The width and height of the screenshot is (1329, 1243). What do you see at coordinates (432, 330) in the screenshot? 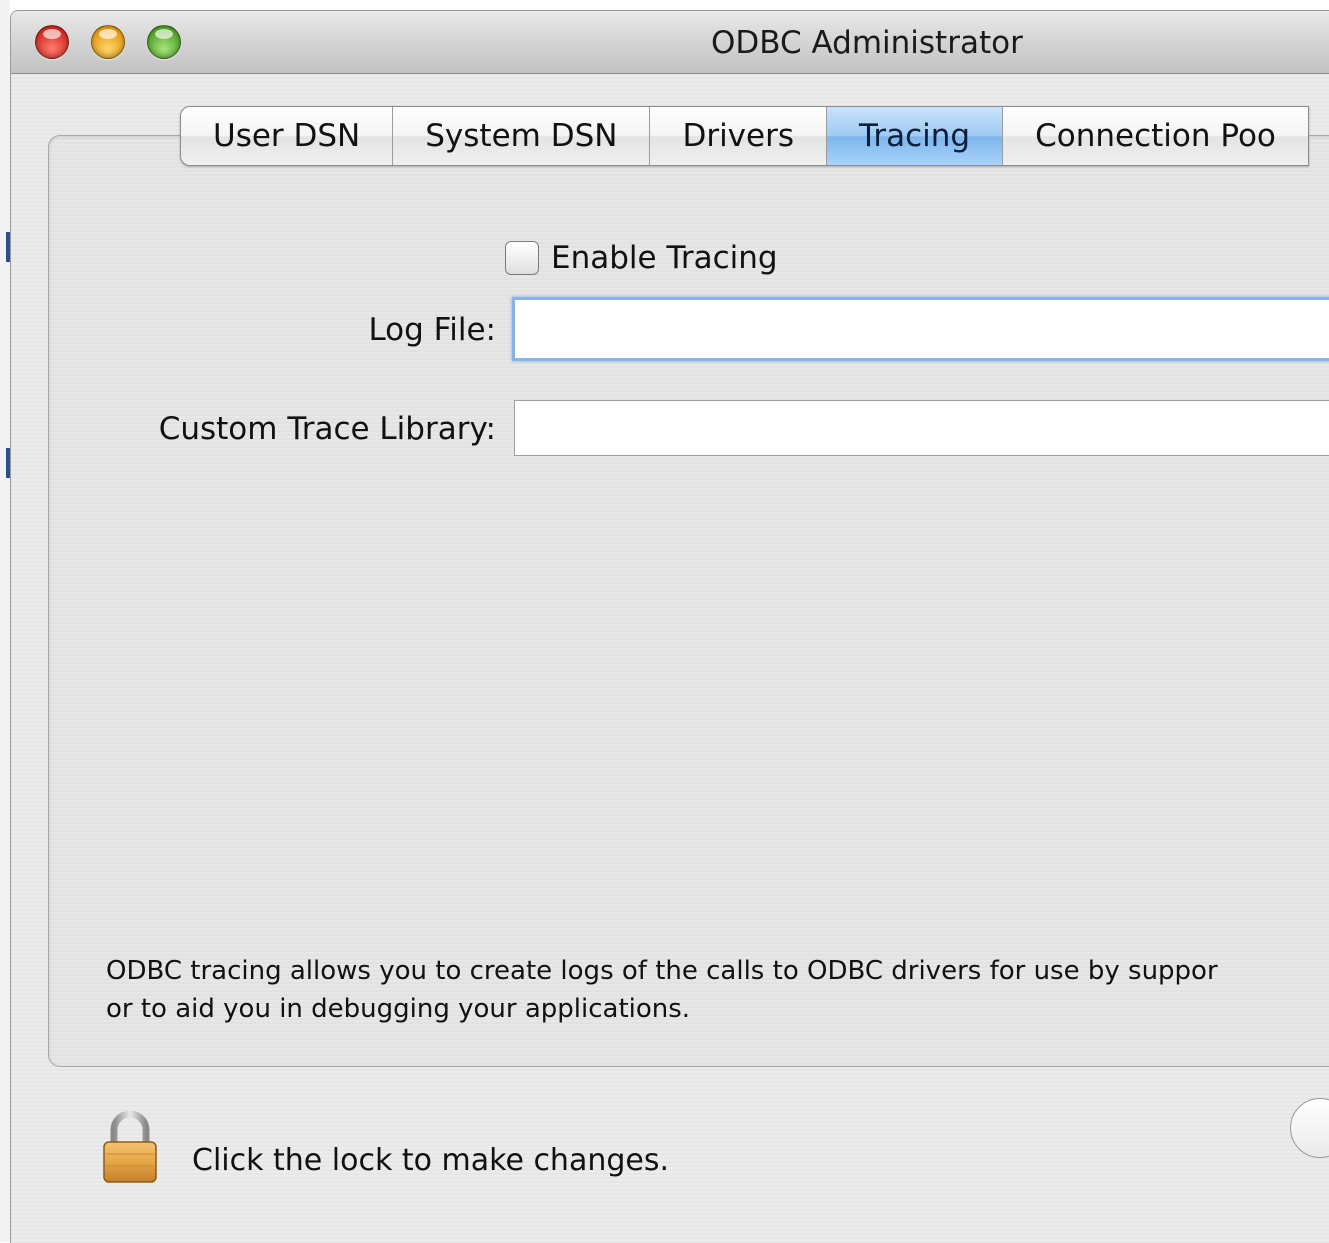
I see `log-file-label: Log File:` at bounding box center [432, 330].